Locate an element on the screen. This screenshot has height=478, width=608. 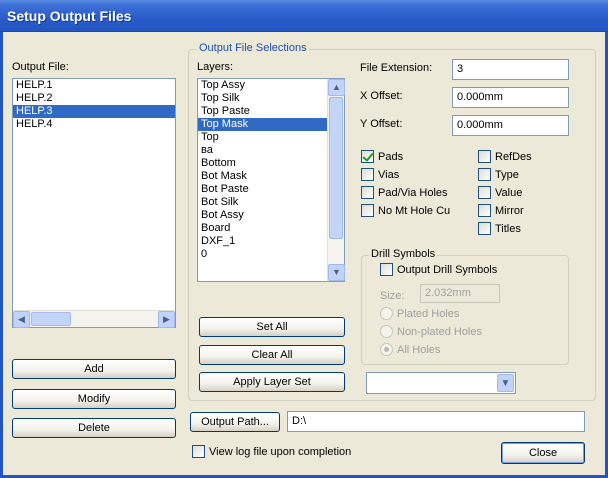
checkbox-label: Pad/Via Holes is located at coordinates (413, 192).